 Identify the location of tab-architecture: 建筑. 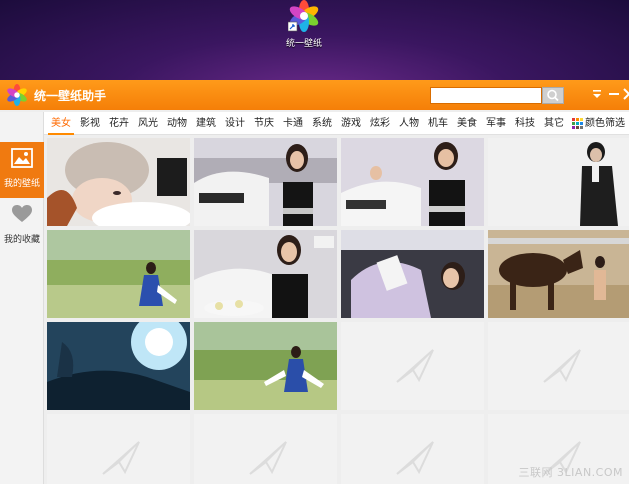
(206, 123).